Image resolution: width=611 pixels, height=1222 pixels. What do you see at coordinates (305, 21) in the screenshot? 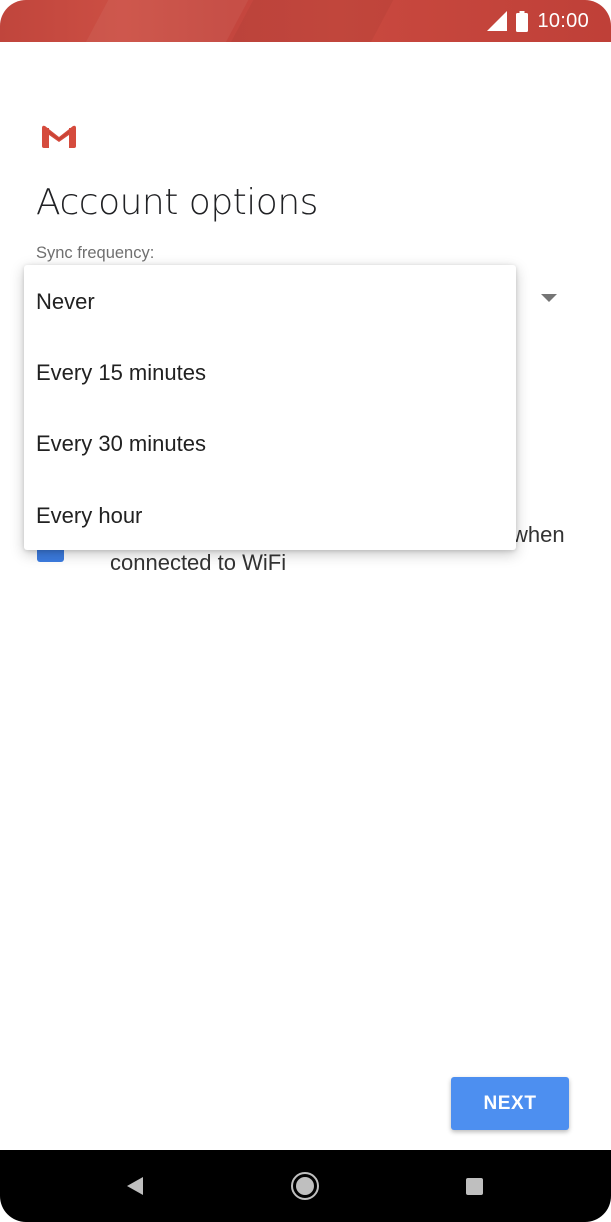
I see `status-bar: 10:00` at bounding box center [305, 21].